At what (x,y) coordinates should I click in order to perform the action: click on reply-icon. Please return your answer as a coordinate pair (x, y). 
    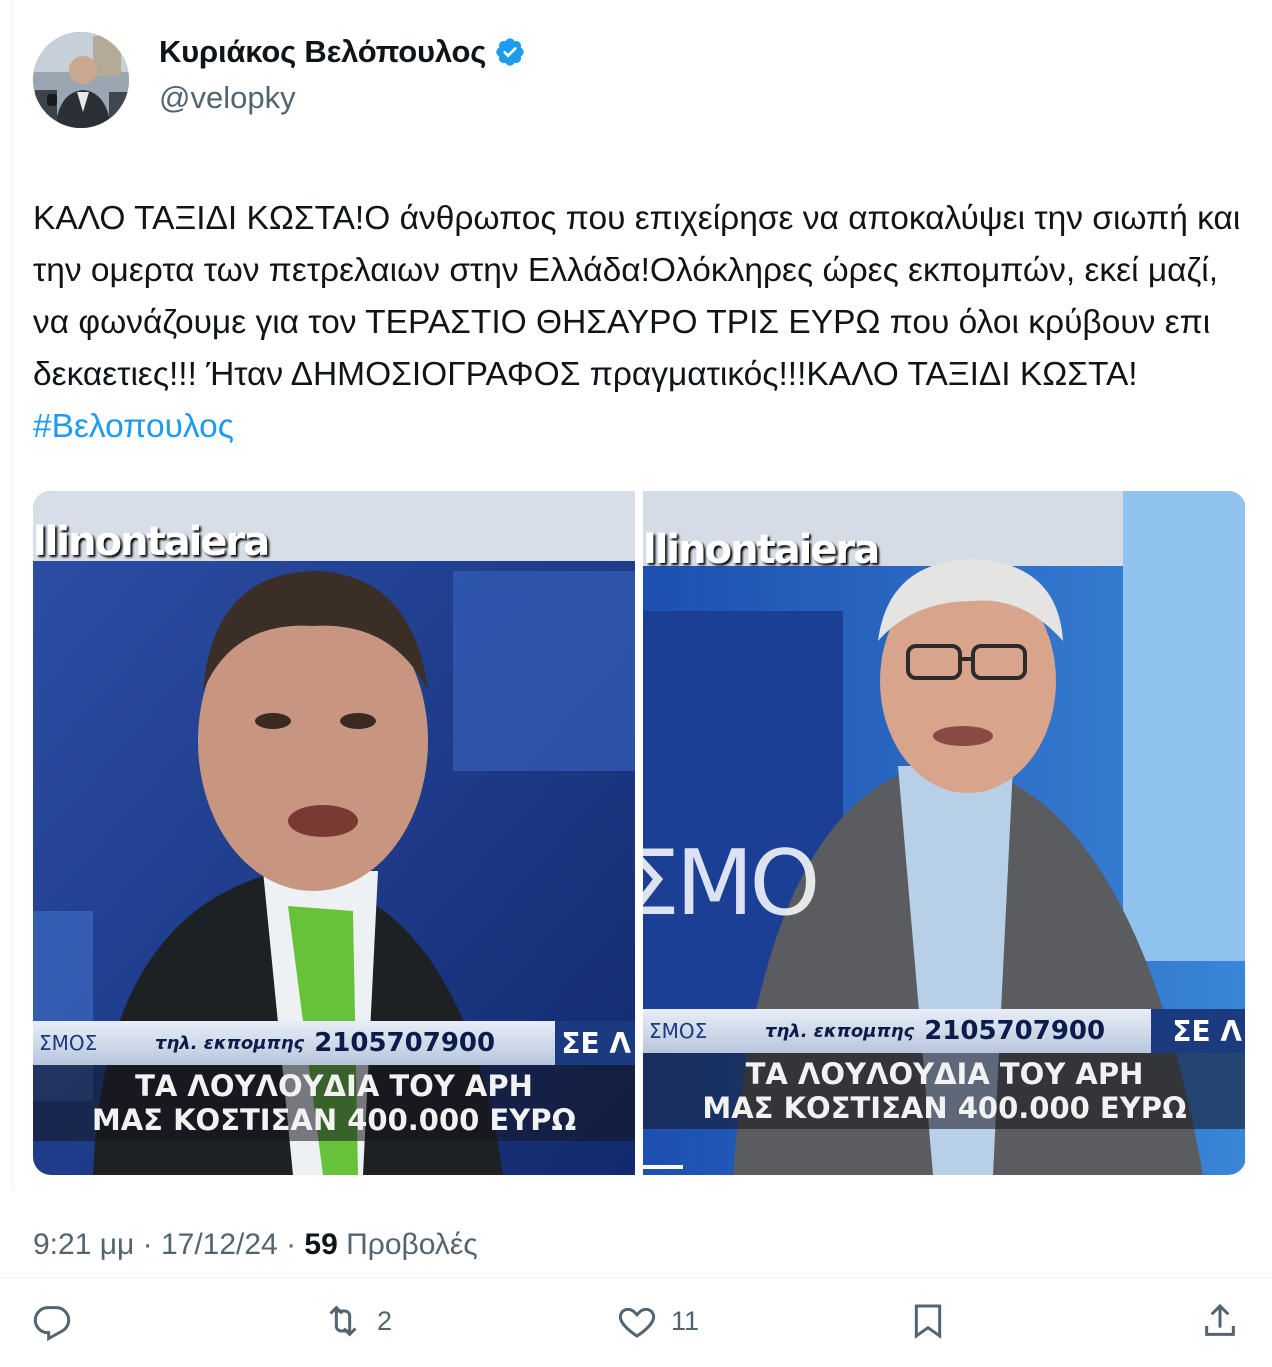
    Looking at the image, I should click on (52, 1323).